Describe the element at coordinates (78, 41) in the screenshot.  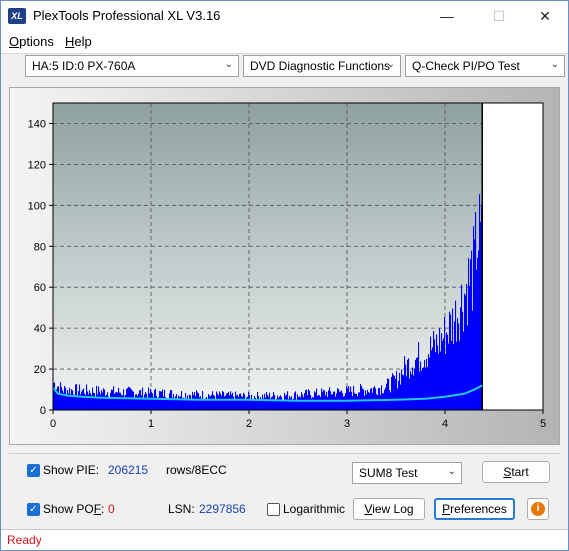
I see `menu-help: Help` at that location.